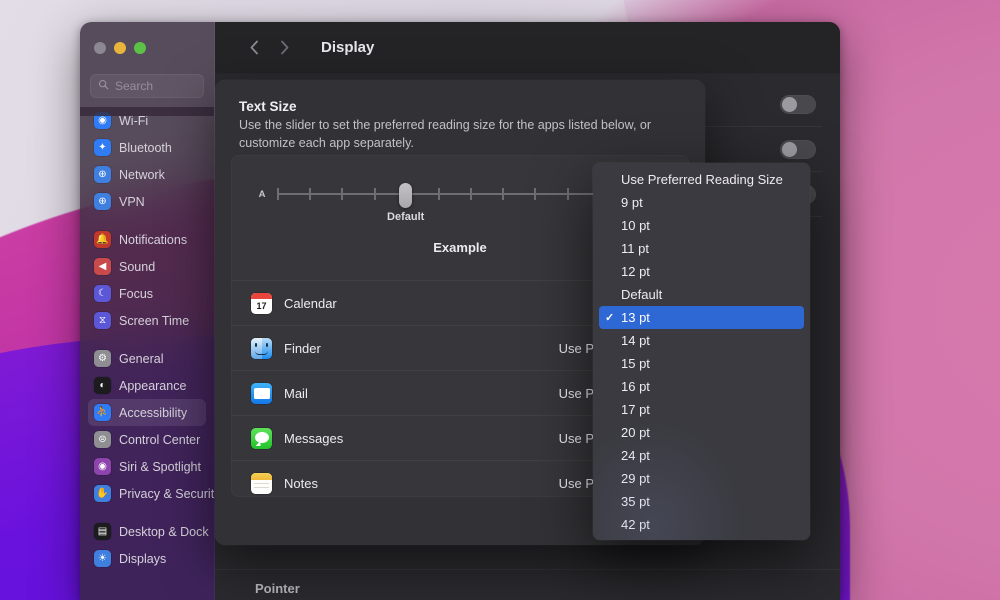  I want to click on sidebar-item-siri-spotlight: ◉ Siri & Spotlight, so click(147, 466).